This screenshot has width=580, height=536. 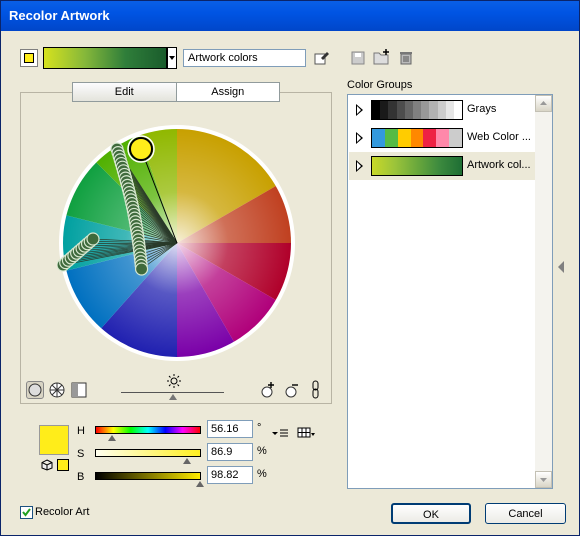 What do you see at coordinates (199, 484) in the screenshot?
I see `brightness-value-thumb` at bounding box center [199, 484].